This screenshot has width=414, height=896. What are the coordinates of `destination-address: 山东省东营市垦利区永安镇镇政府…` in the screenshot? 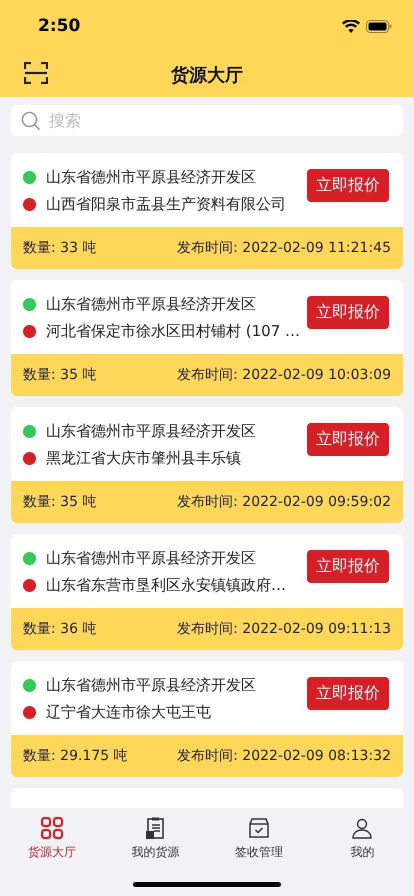 It's located at (166, 585).